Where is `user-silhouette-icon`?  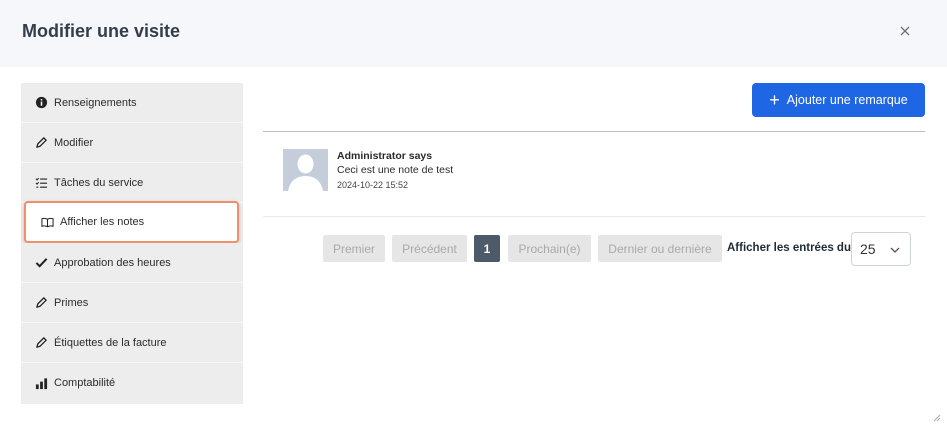 user-silhouette-icon is located at coordinates (305, 170).